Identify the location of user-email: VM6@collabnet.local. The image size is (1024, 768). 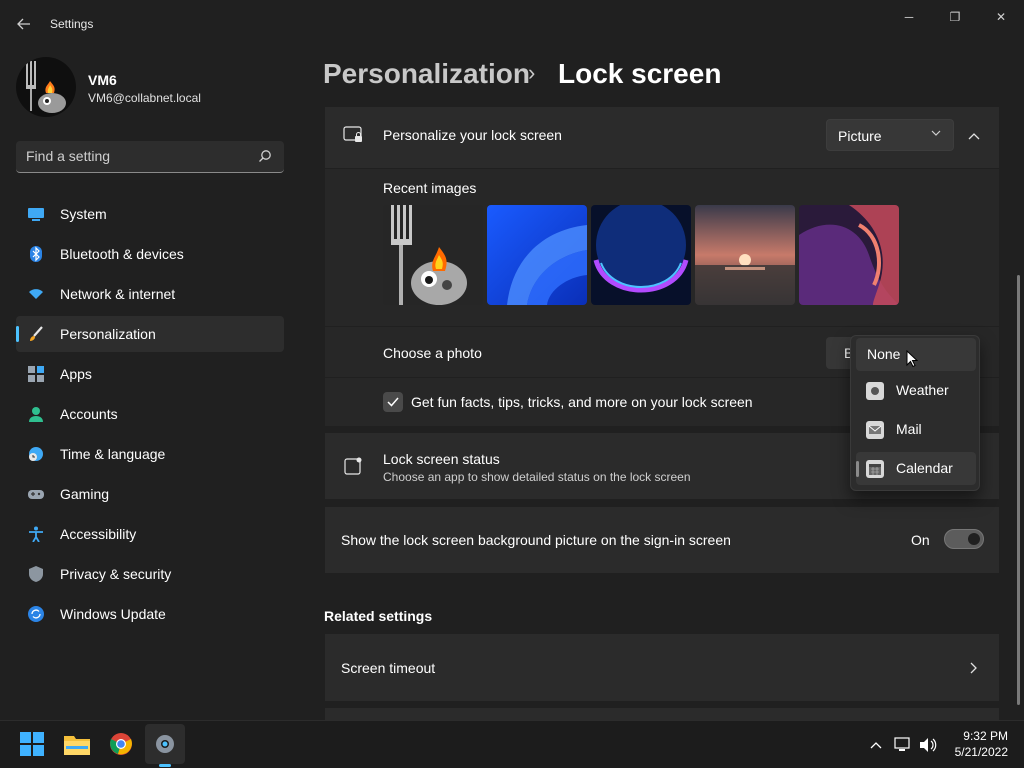
(144, 98).